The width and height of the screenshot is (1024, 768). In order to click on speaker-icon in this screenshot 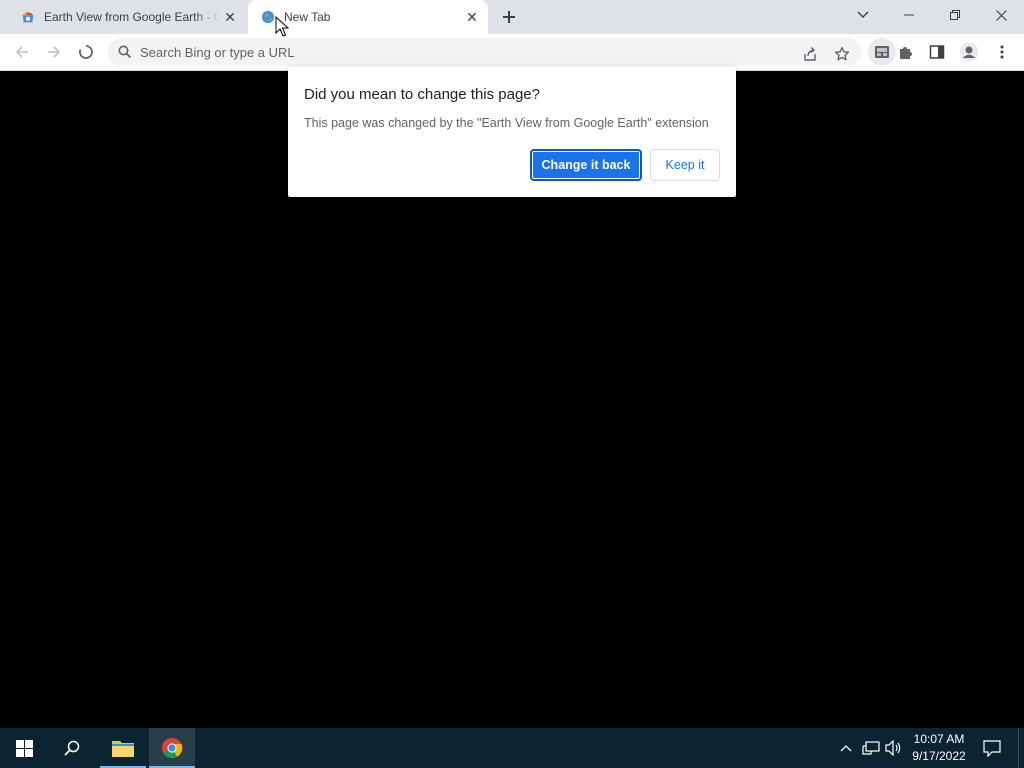, I will do `click(893, 748)`.